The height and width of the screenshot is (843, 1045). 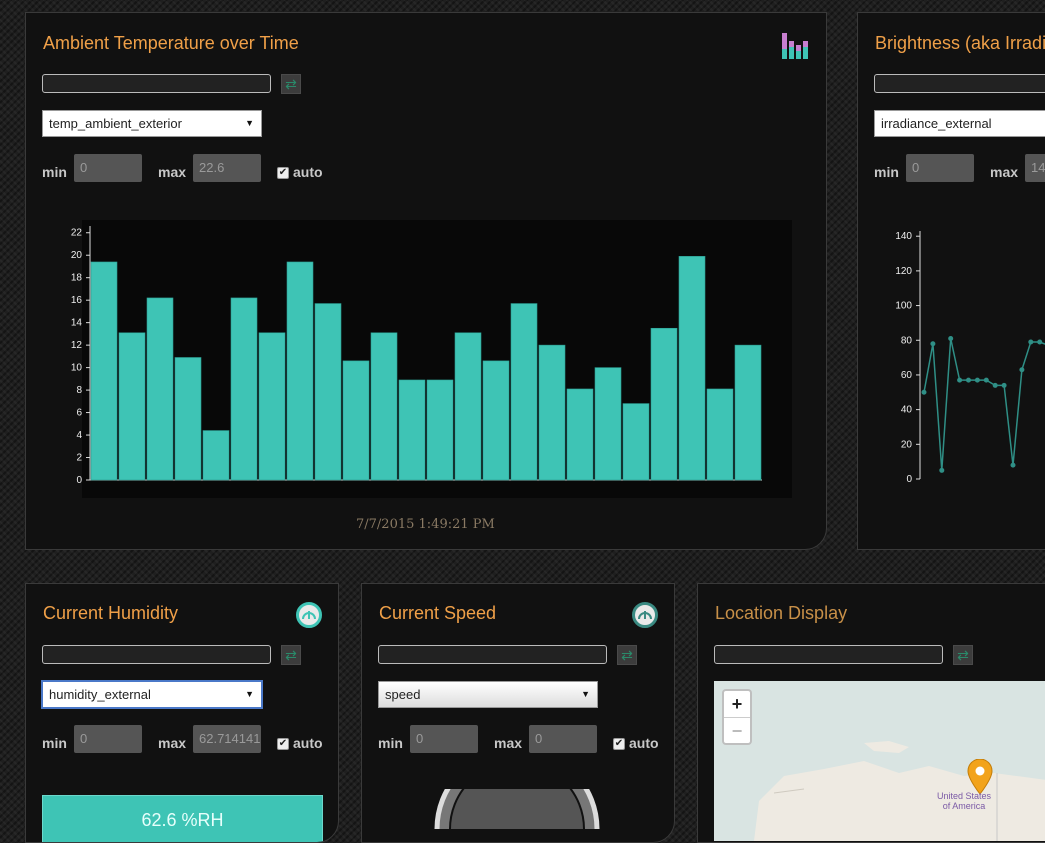 What do you see at coordinates (227, 168) in the screenshot?
I see `max-input: 22.6` at bounding box center [227, 168].